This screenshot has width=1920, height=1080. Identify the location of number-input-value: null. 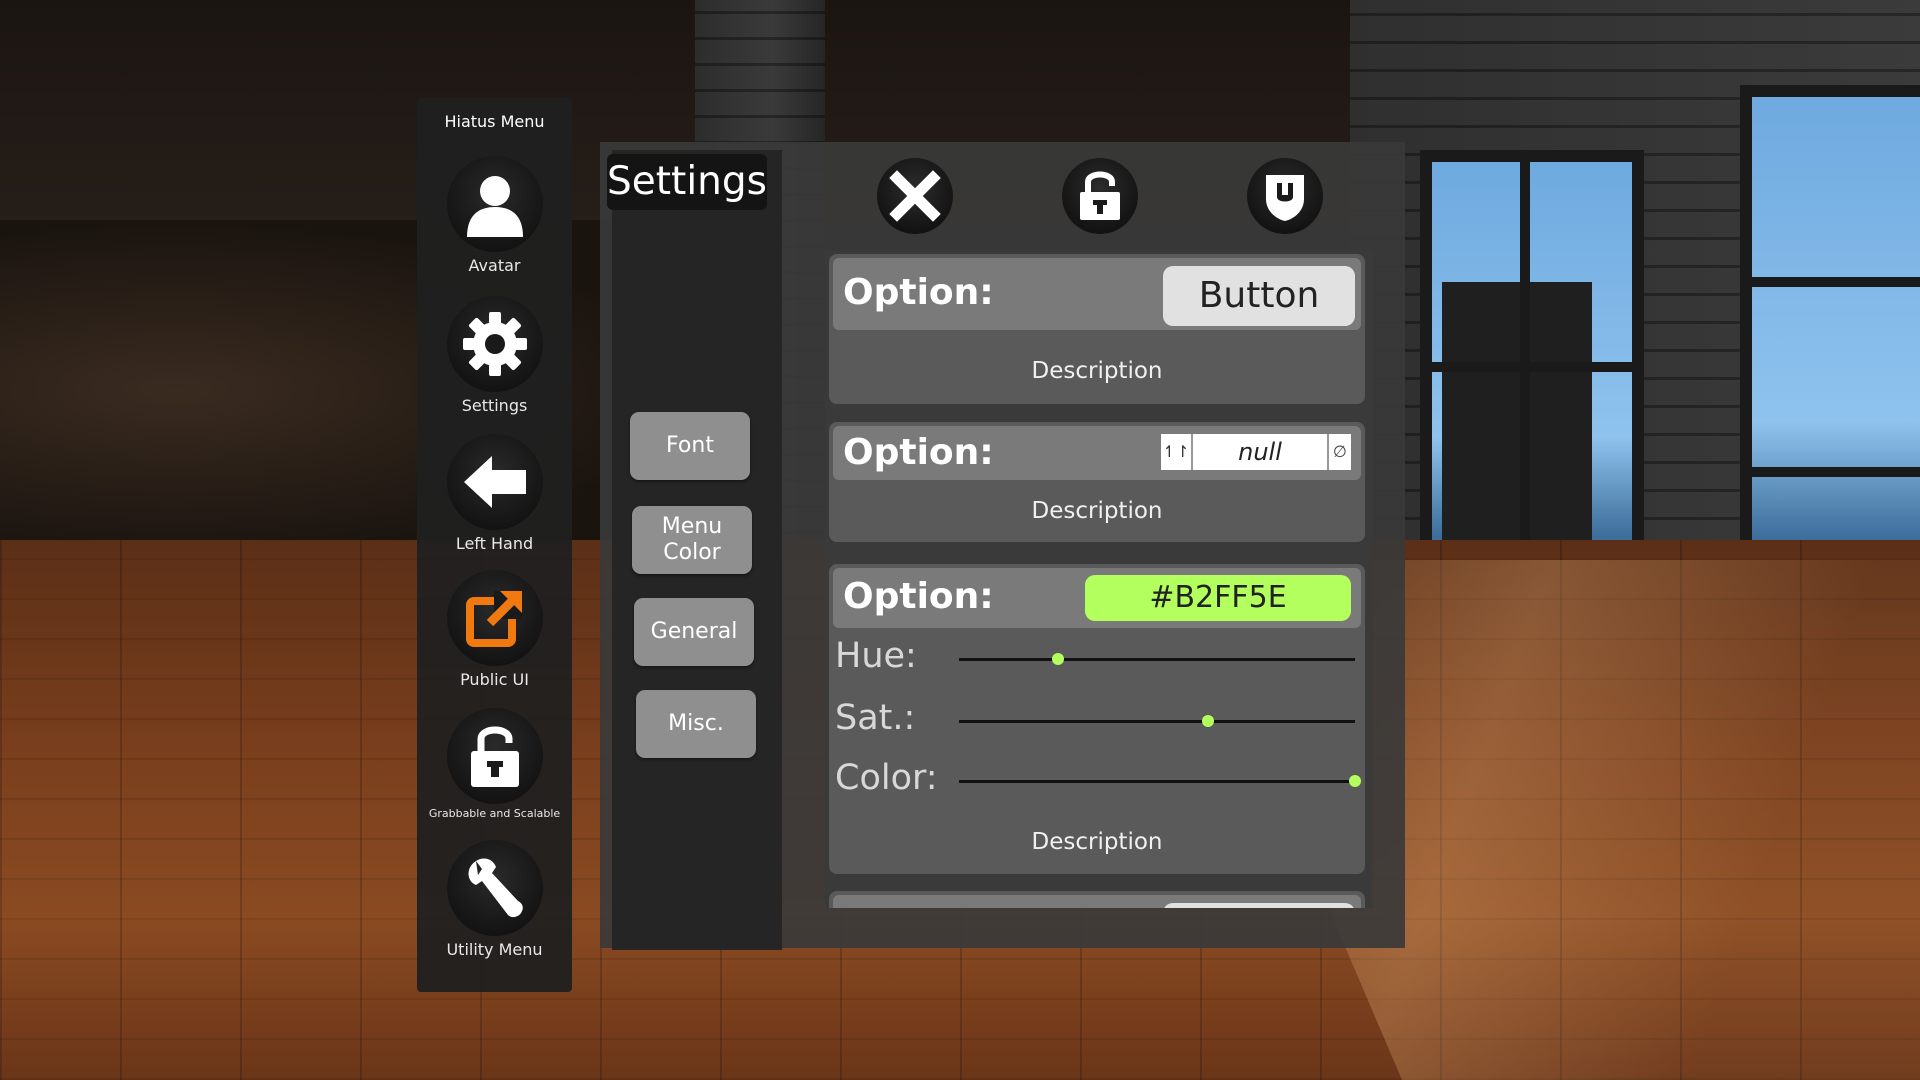
(1260, 452).